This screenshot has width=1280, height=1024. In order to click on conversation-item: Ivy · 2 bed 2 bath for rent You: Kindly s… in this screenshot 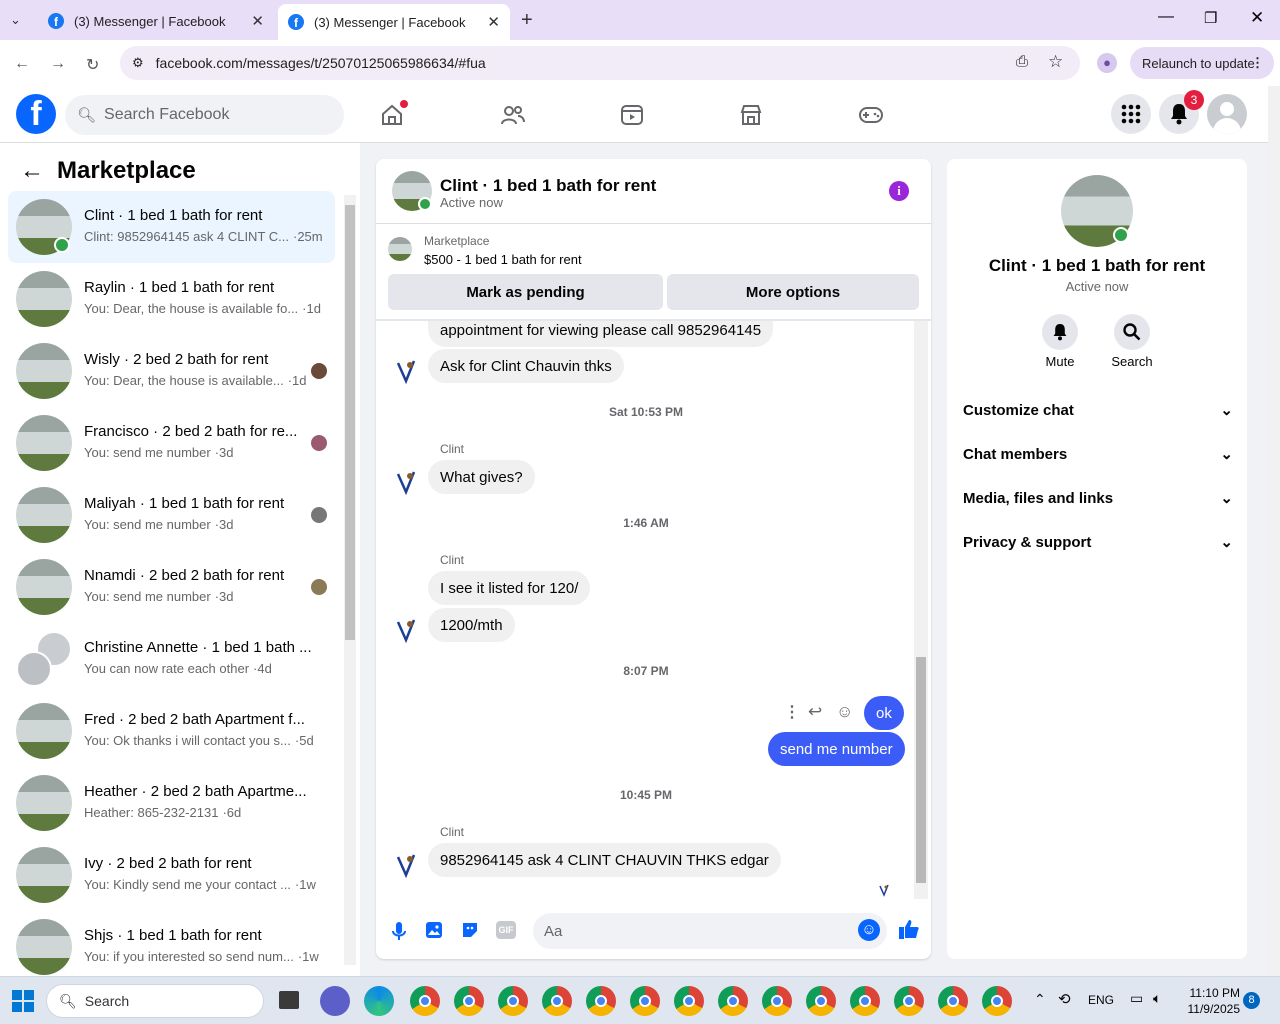, I will do `click(171, 875)`.